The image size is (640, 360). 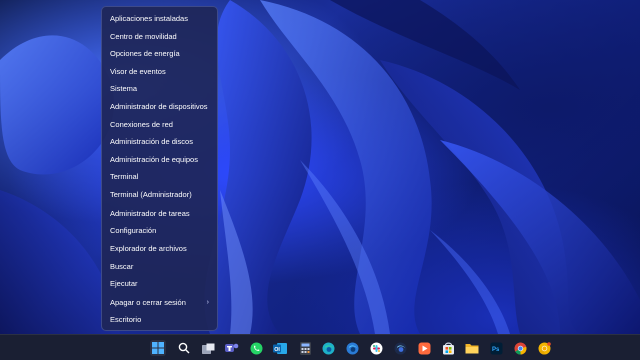 I want to click on menu-item-event-viewer: Visor de eventos, so click(x=159, y=72).